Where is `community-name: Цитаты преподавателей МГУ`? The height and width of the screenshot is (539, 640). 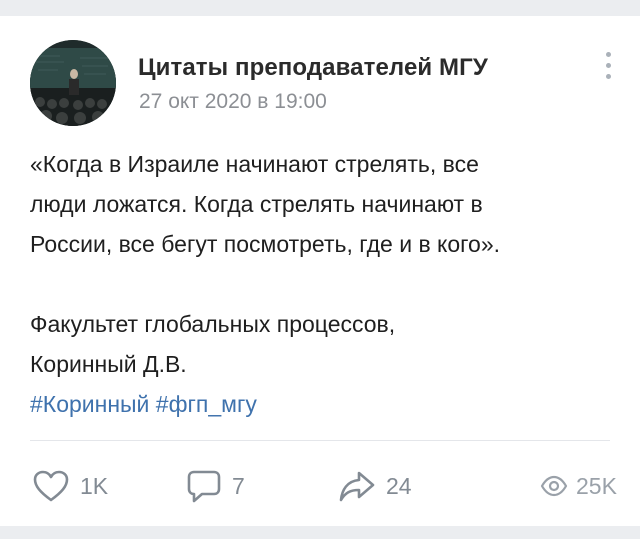
community-name: Цитаты преподавателей МГУ is located at coordinates (313, 68).